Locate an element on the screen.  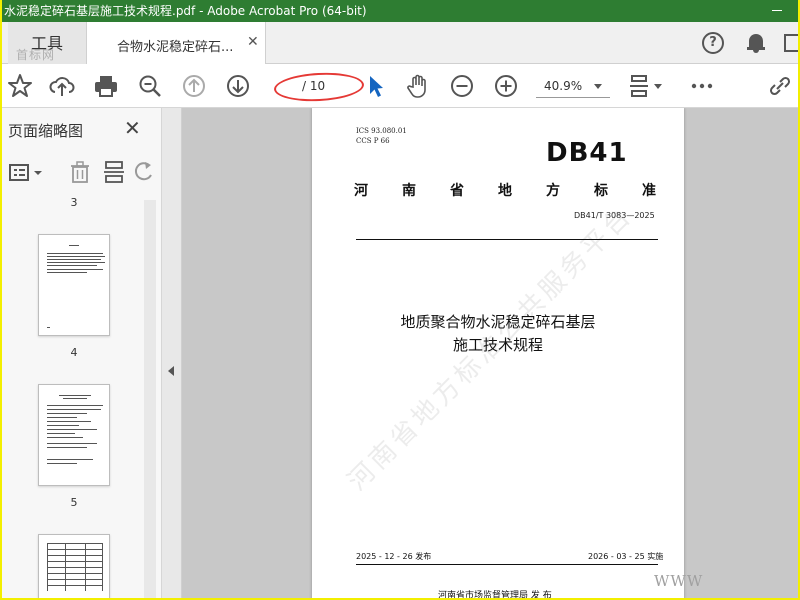
document-title-line-1: 地质聚合物水泥稳定碎石基层 is located at coordinates (498, 322).